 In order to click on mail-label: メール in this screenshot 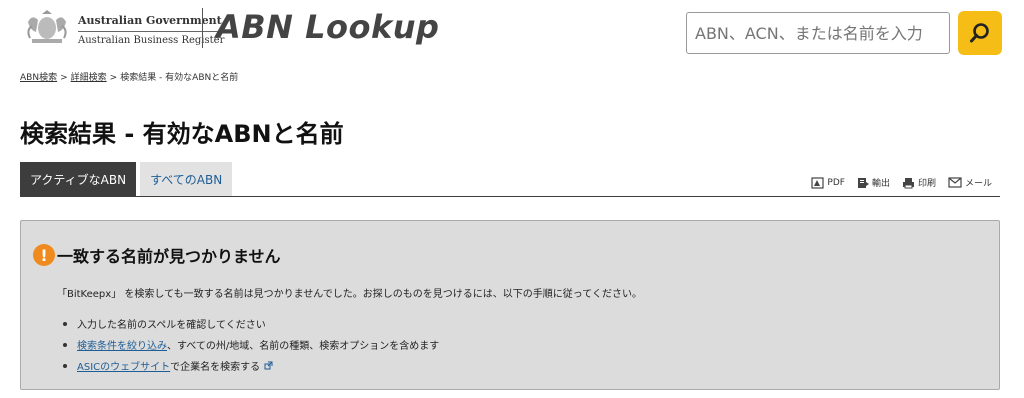, I will do `click(978, 184)`.